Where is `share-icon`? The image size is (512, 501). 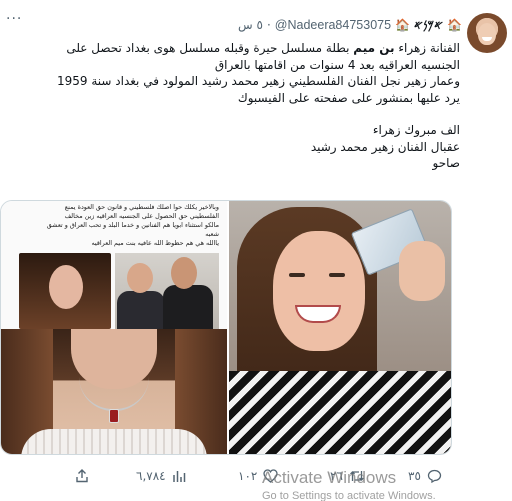
share-icon is located at coordinates (82, 476).